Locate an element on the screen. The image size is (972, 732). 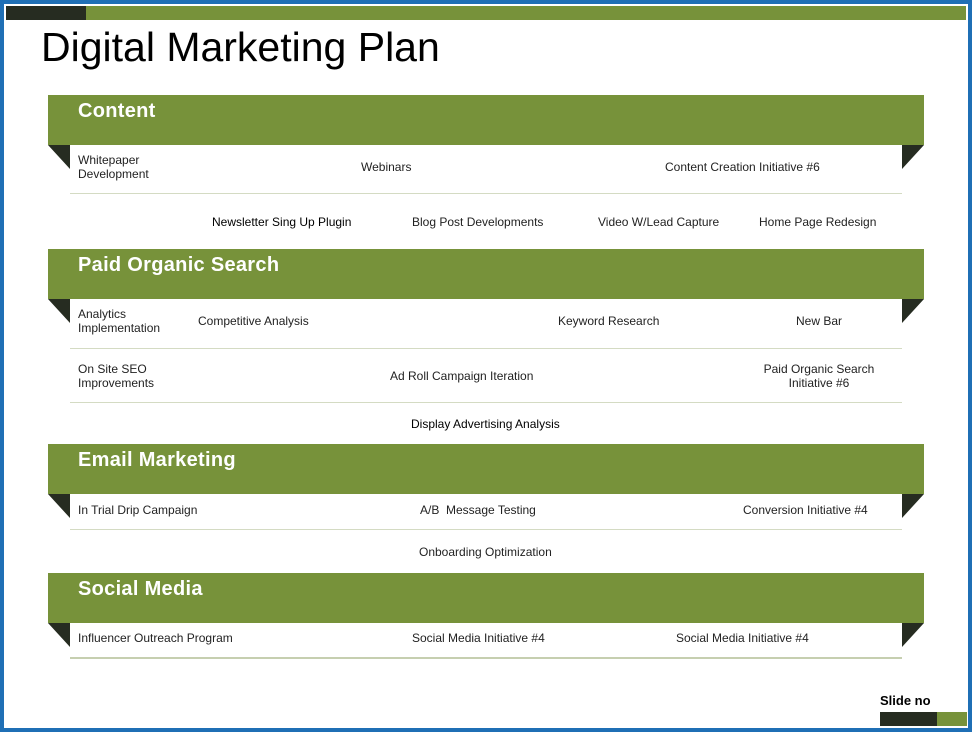
item-content-creation-initiative: Content Creation Initiative #6 is located at coordinates (742, 167).